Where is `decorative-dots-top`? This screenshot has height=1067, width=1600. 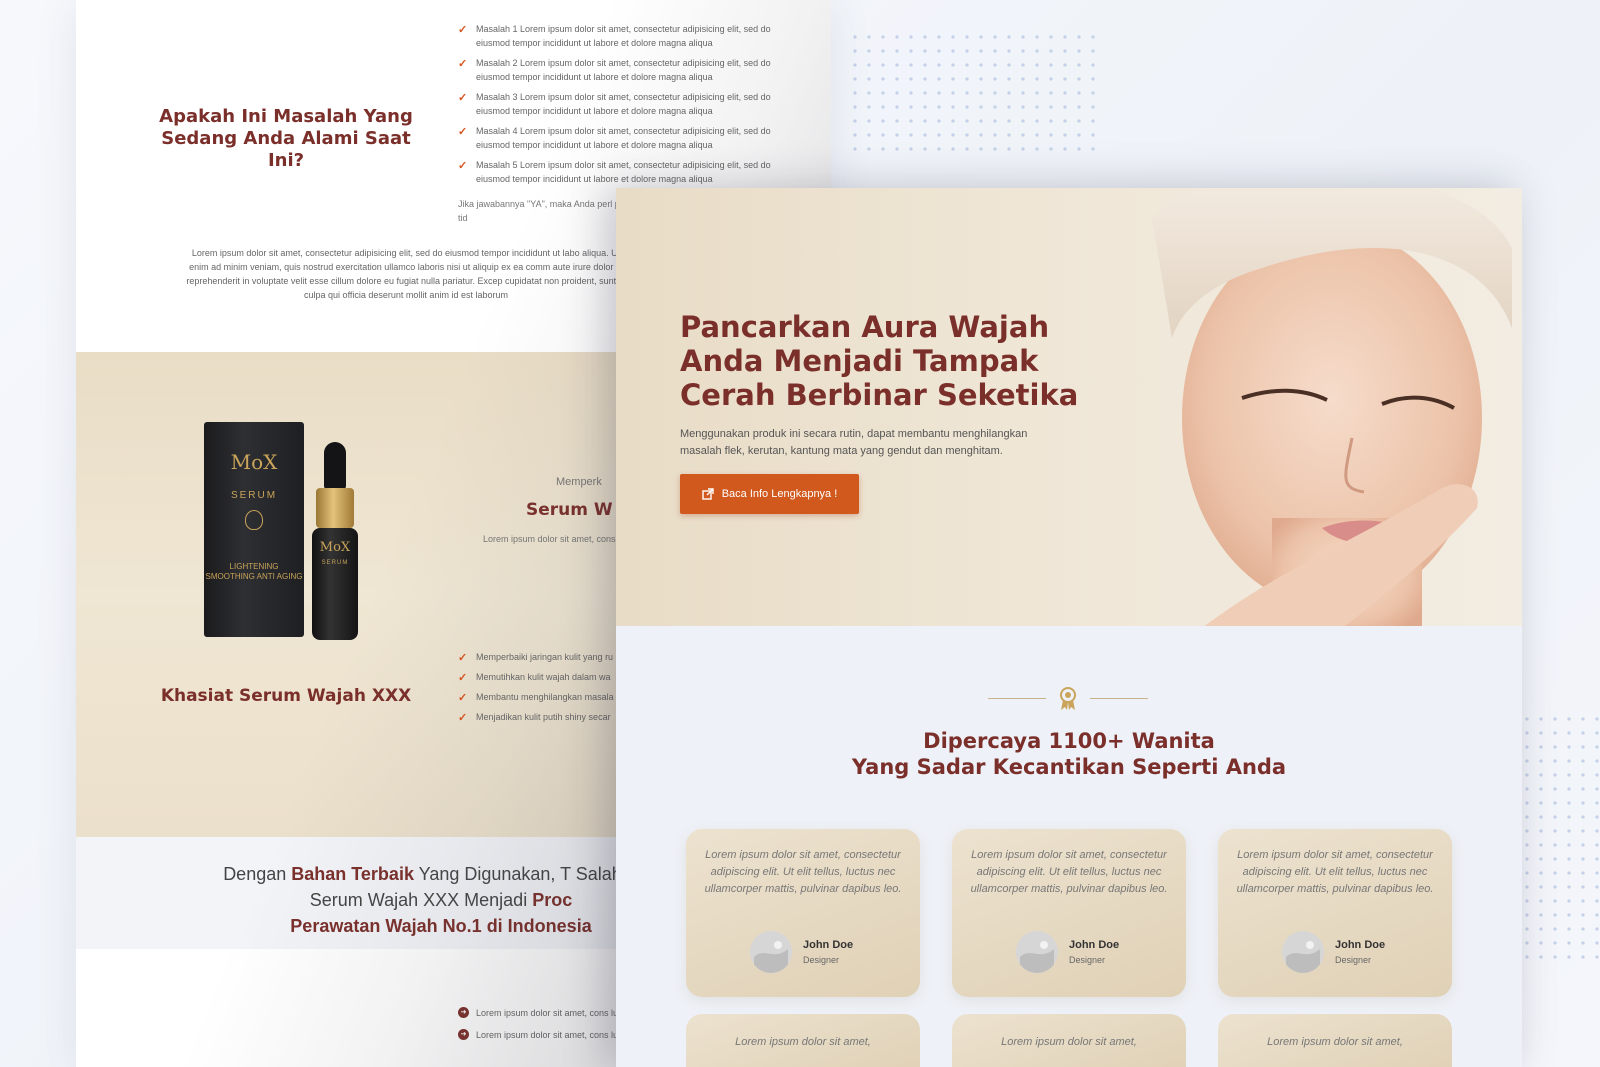 decorative-dots-top is located at coordinates (973, 93).